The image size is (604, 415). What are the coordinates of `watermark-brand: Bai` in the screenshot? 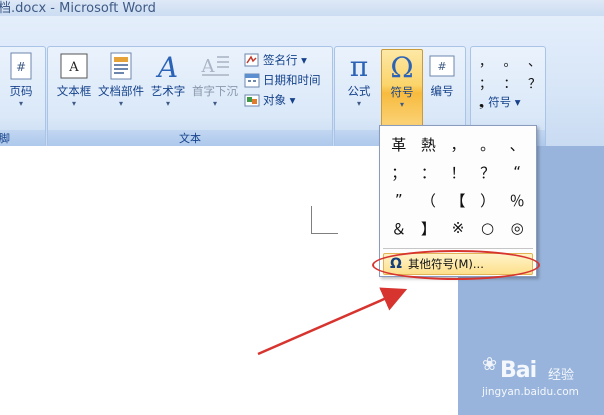 It's located at (518, 370).